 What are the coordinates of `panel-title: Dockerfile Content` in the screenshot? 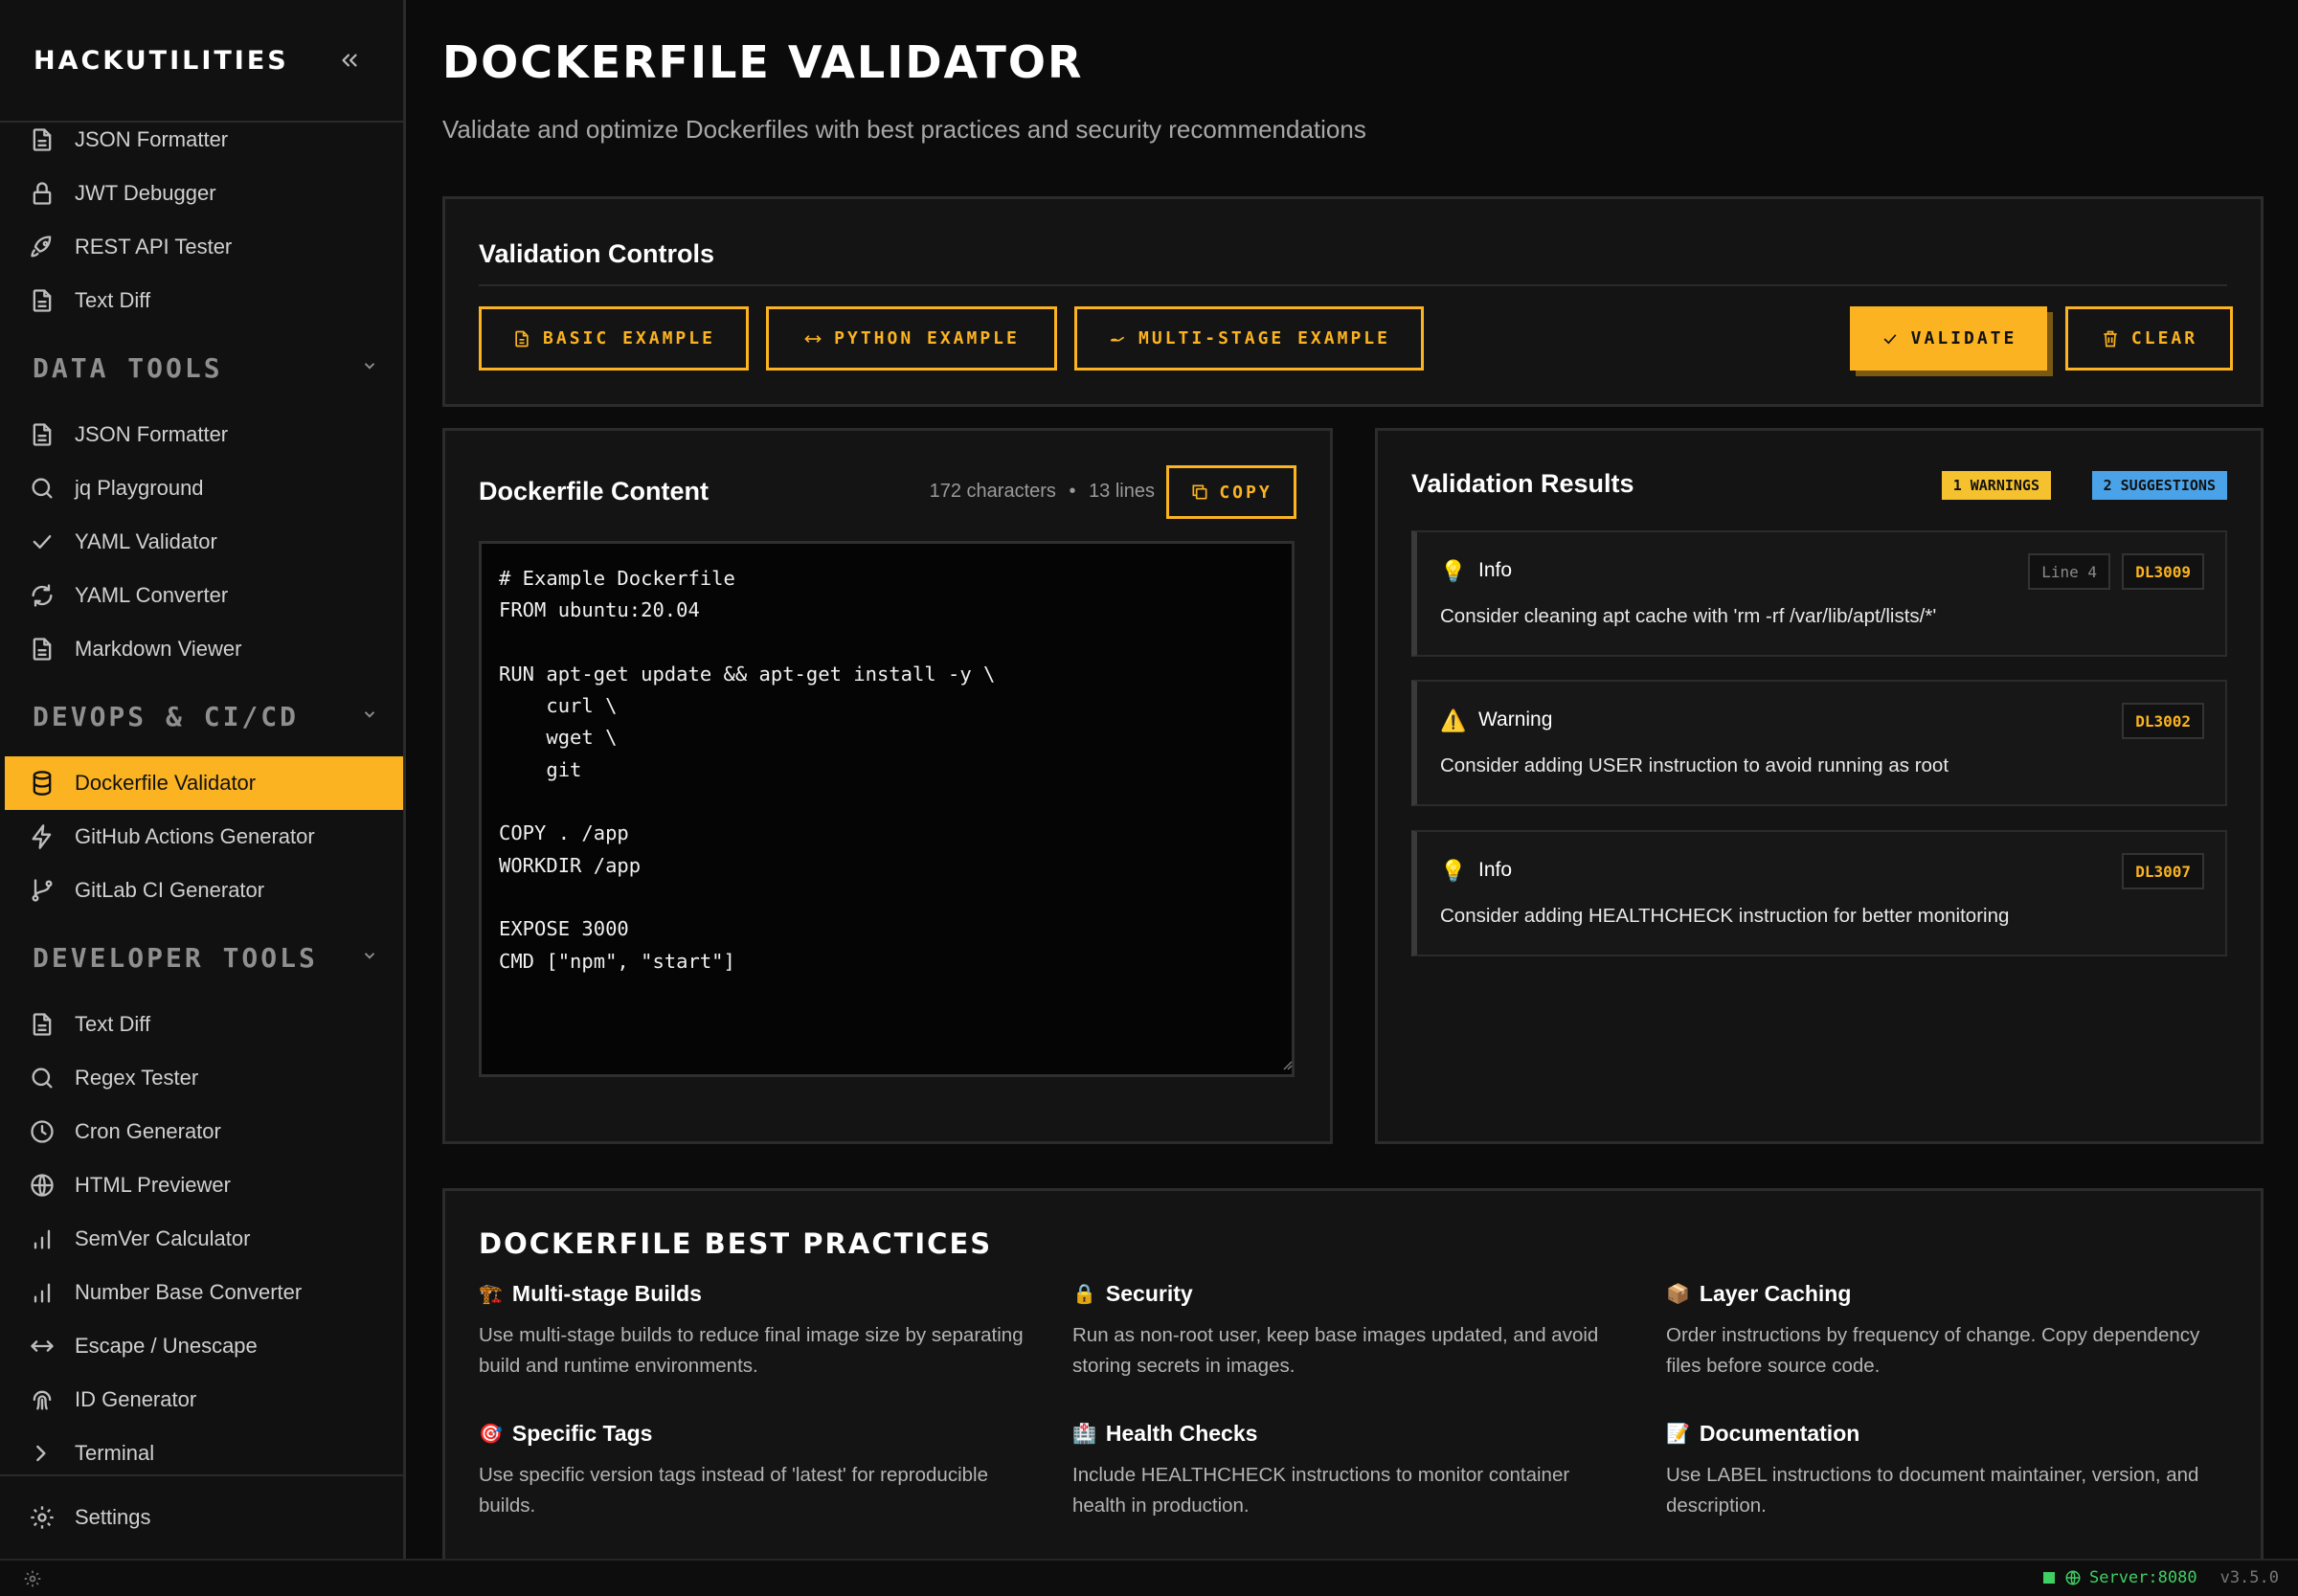 It's located at (595, 491).